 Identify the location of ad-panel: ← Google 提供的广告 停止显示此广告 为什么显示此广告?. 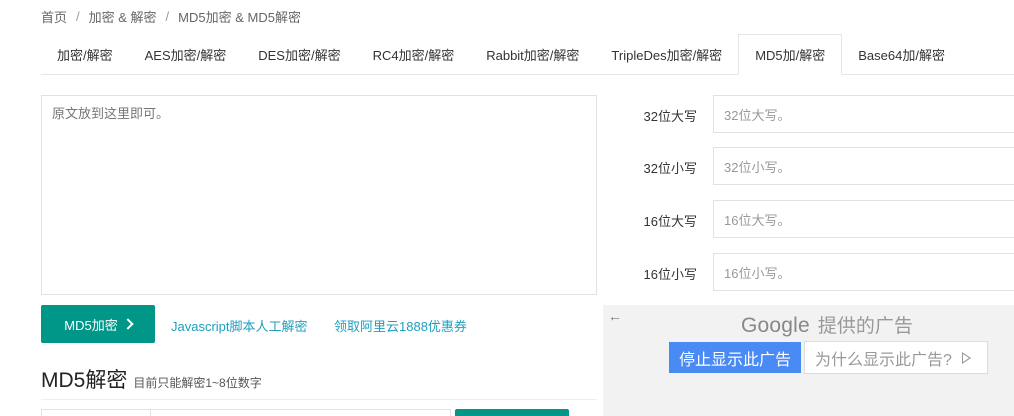
(808, 360).